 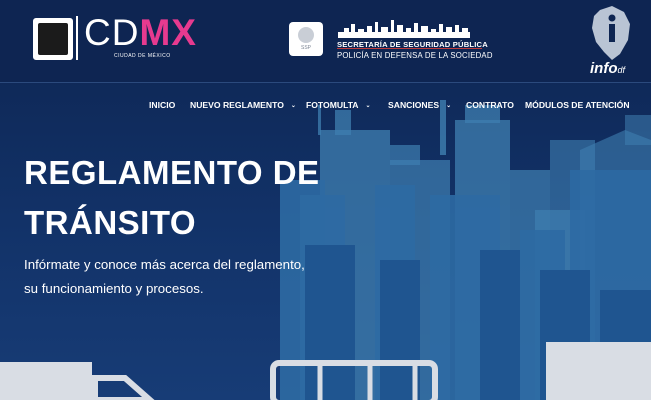 I want to click on infodf-word: info, so click(x=604, y=68).